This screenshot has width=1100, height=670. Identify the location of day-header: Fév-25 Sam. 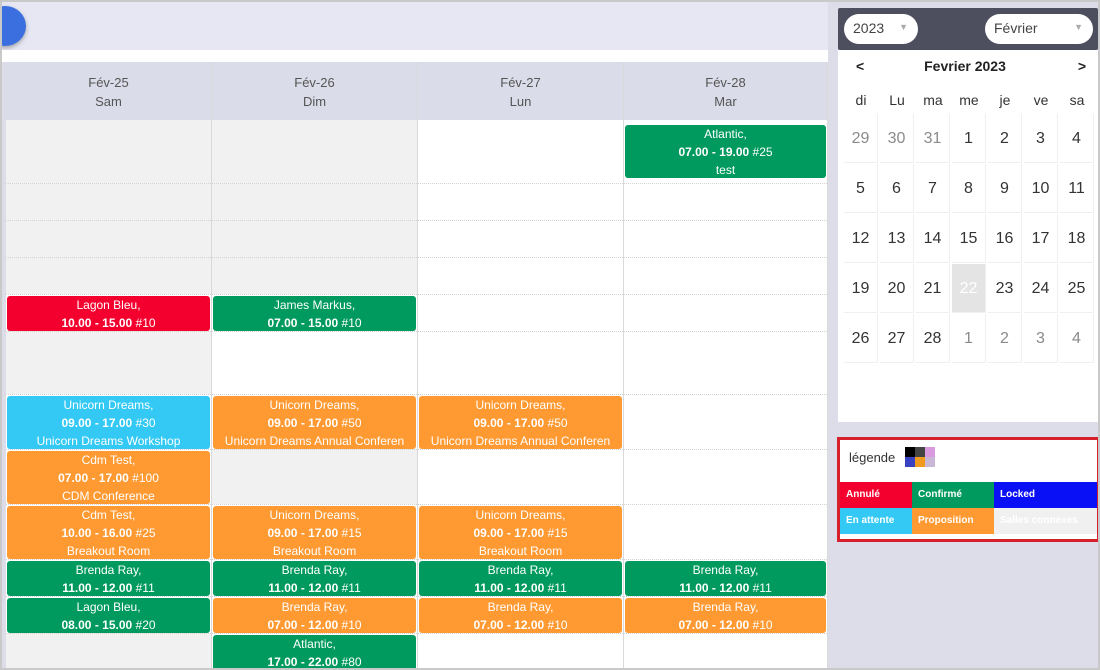
(108, 91).